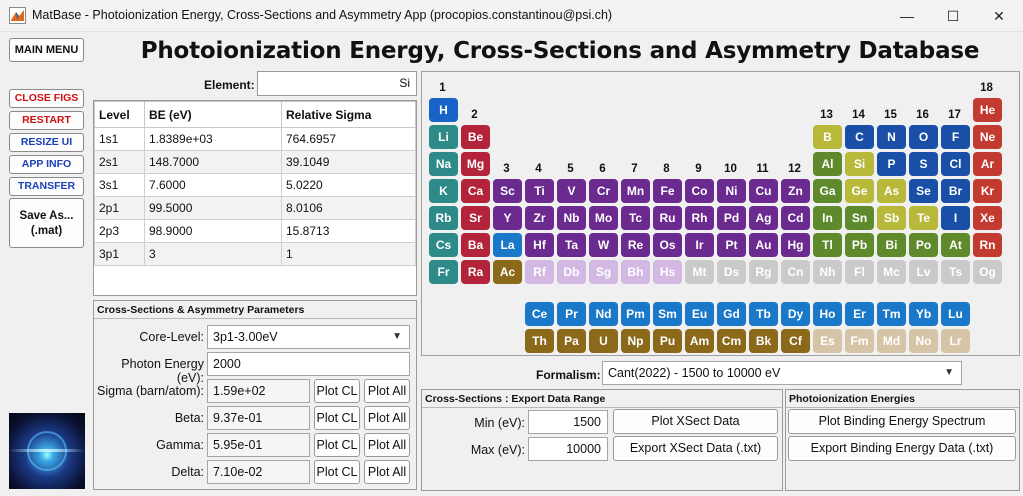 This screenshot has height=496, width=1023. Describe the element at coordinates (795, 245) in the screenshot. I see `element-tile-hg: Hg` at that location.